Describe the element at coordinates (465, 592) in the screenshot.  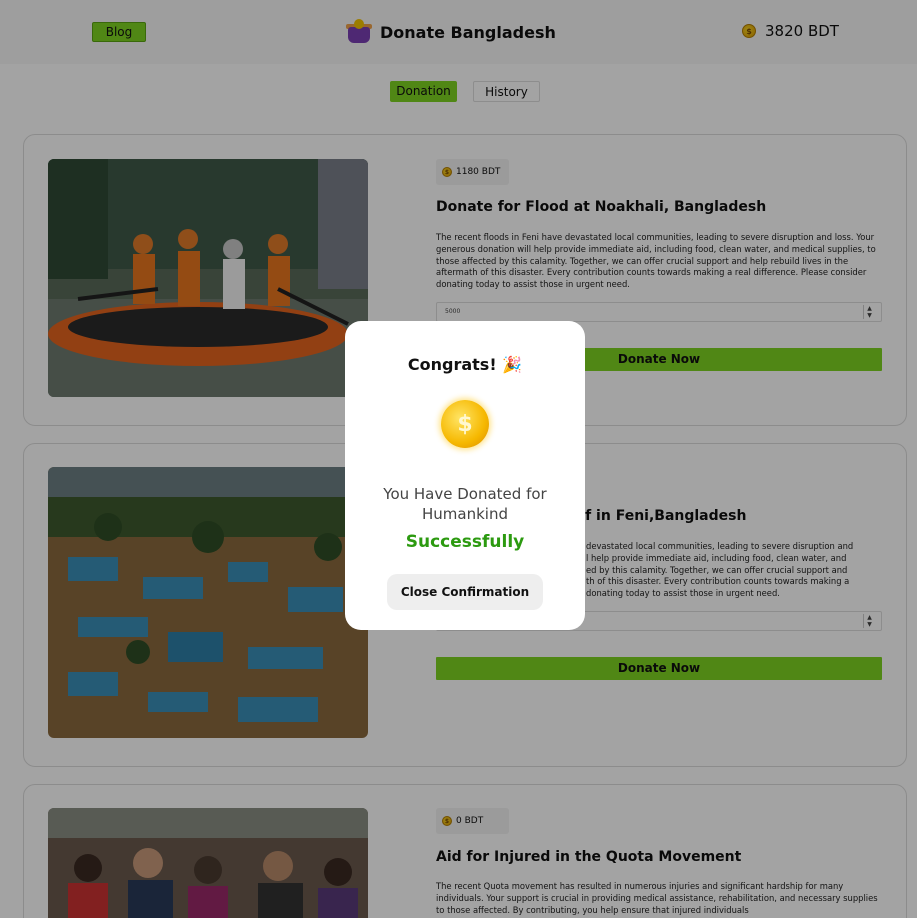
I see `close-confirmation-button: Close Confirmation` at that location.